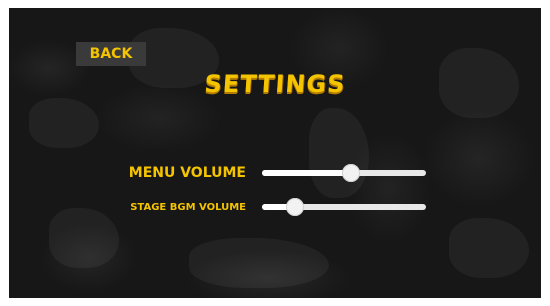 The width and height of the screenshot is (550, 306). Describe the element at coordinates (111, 54) in the screenshot. I see `back-button: BACK` at that location.